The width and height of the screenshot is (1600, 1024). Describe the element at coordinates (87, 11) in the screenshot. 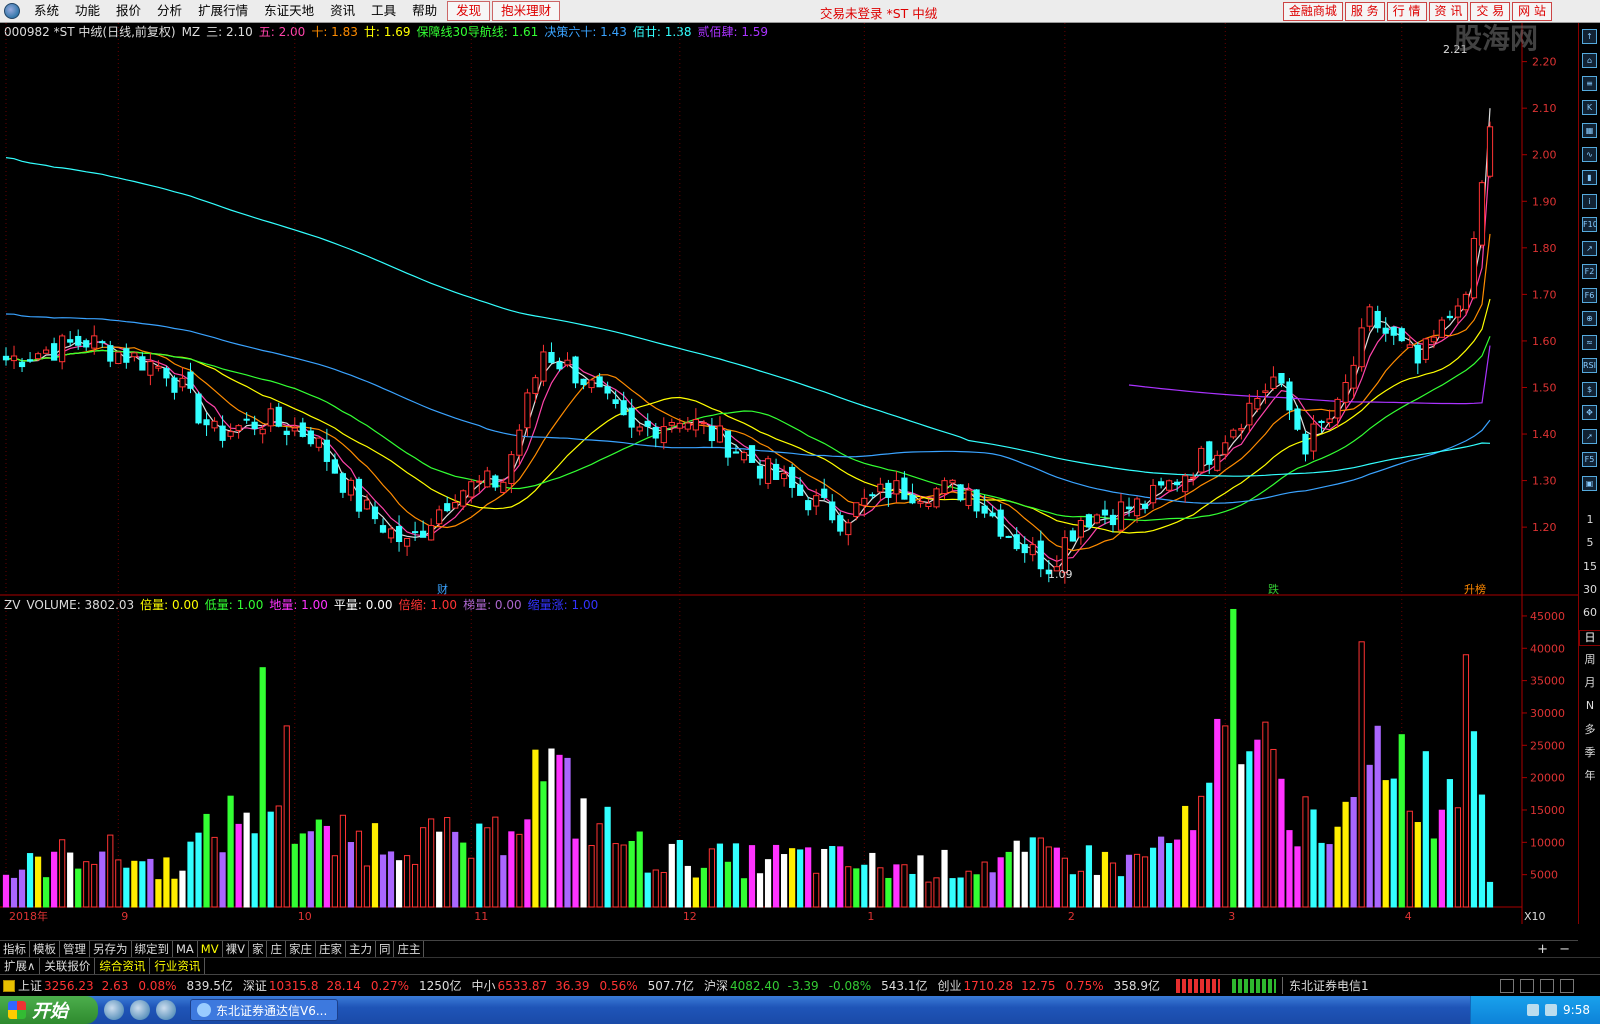

I see `menu-function: 功能` at that location.